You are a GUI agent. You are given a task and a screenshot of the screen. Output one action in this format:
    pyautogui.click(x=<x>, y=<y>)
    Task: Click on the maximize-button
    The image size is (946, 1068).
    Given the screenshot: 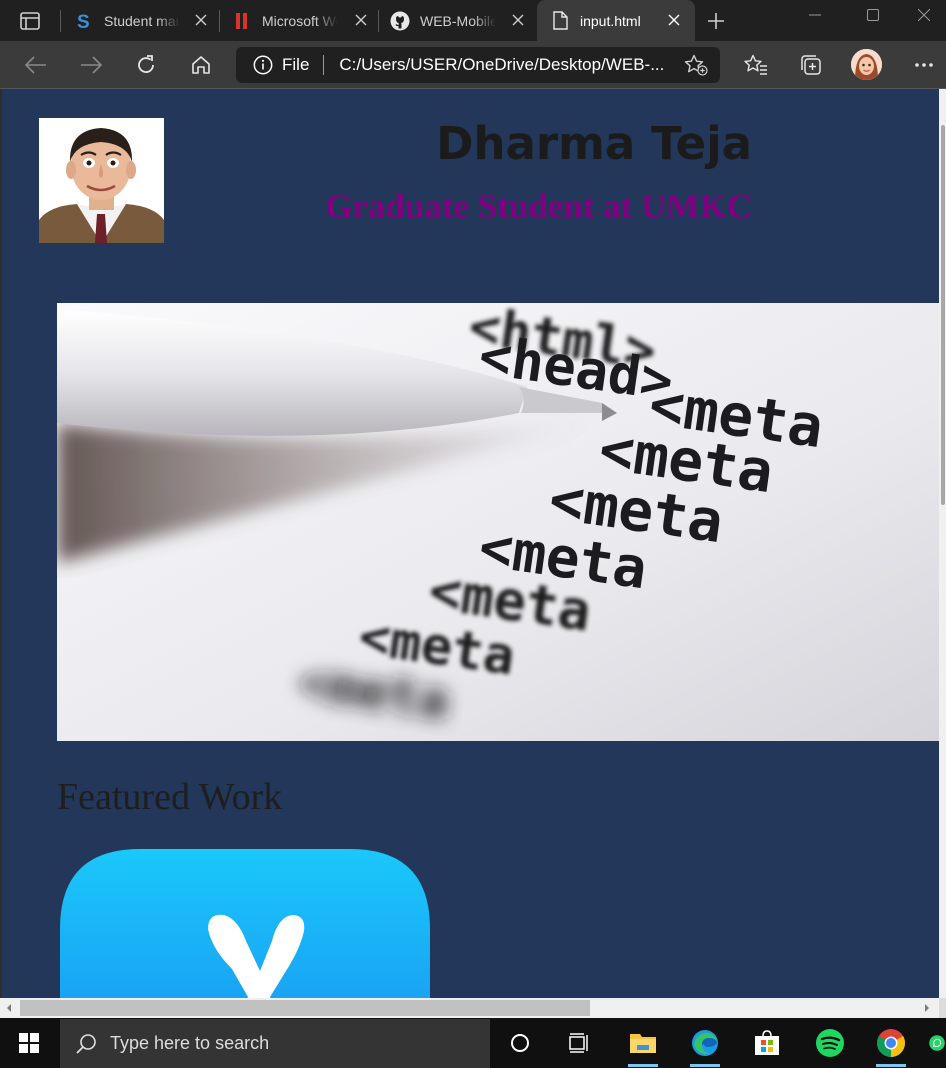 What is the action you would take?
    pyautogui.click(x=873, y=15)
    